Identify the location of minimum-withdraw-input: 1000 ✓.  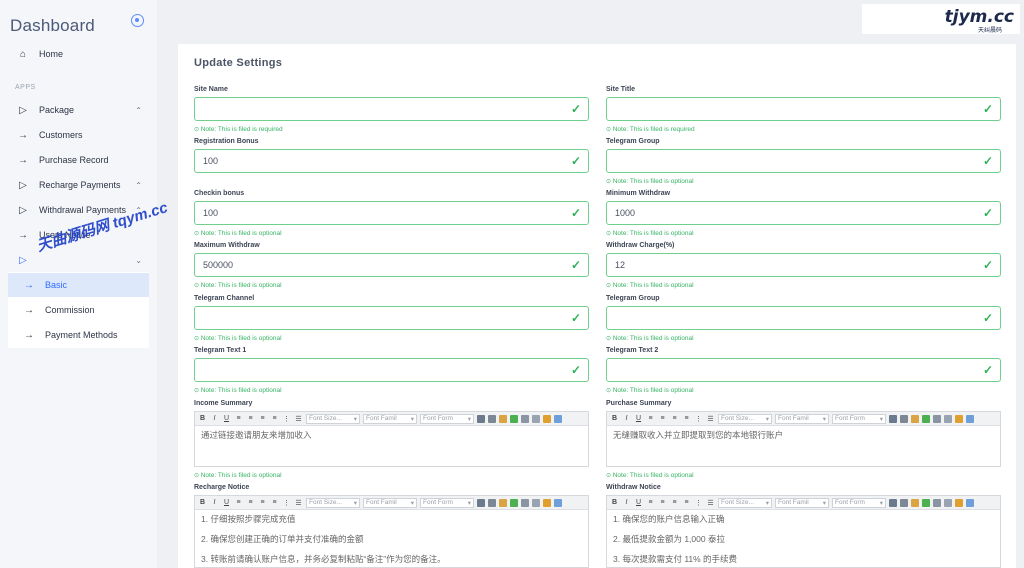
(803, 213).